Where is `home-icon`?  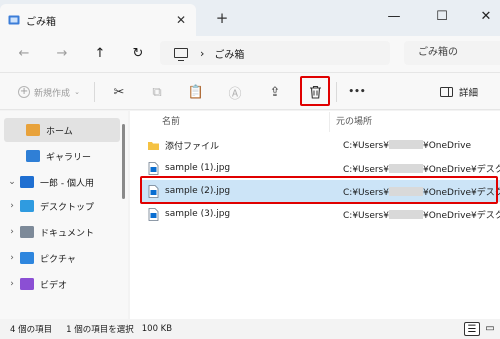 home-icon is located at coordinates (33, 130).